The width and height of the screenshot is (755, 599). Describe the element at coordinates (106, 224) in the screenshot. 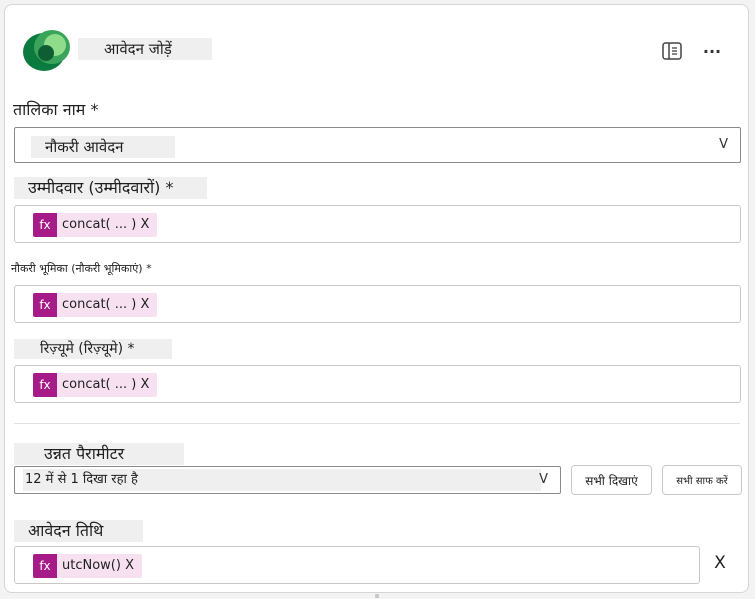

I see `candidate-expression: concat( ... ) X` at that location.